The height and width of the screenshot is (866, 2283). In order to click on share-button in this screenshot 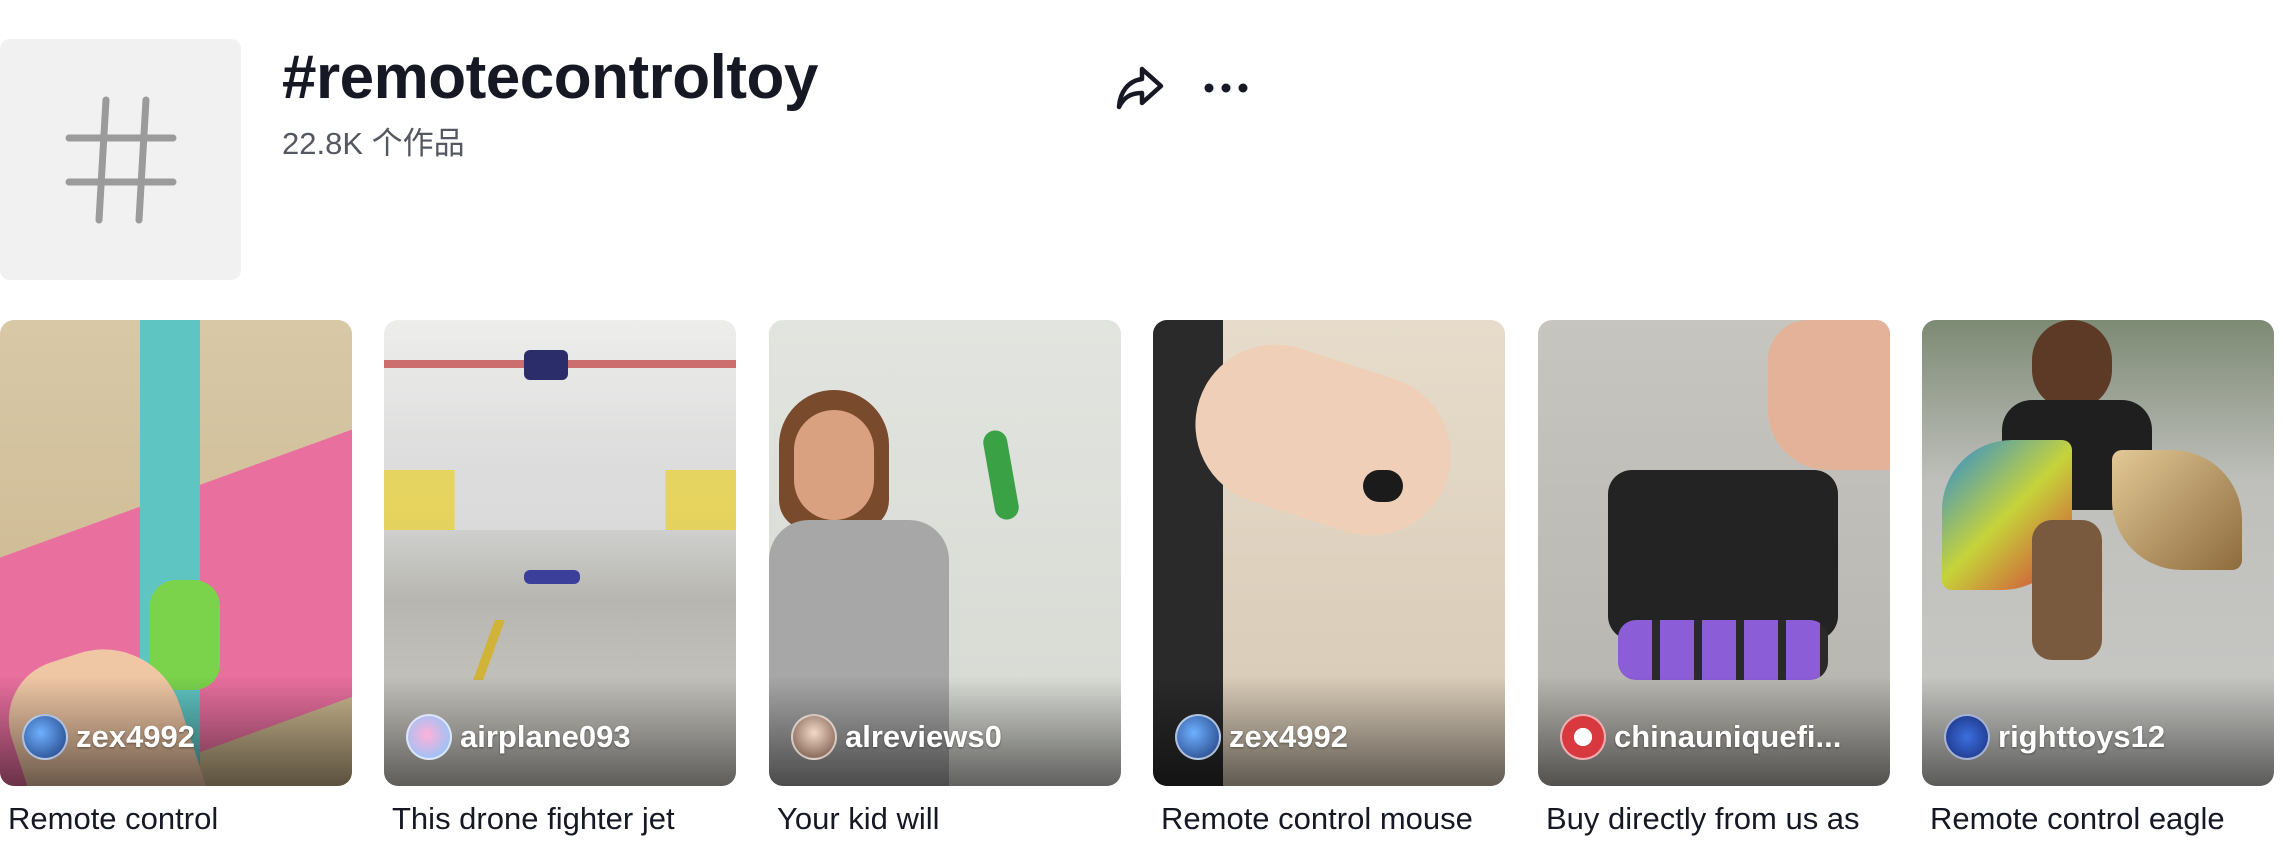, I will do `click(1140, 88)`.